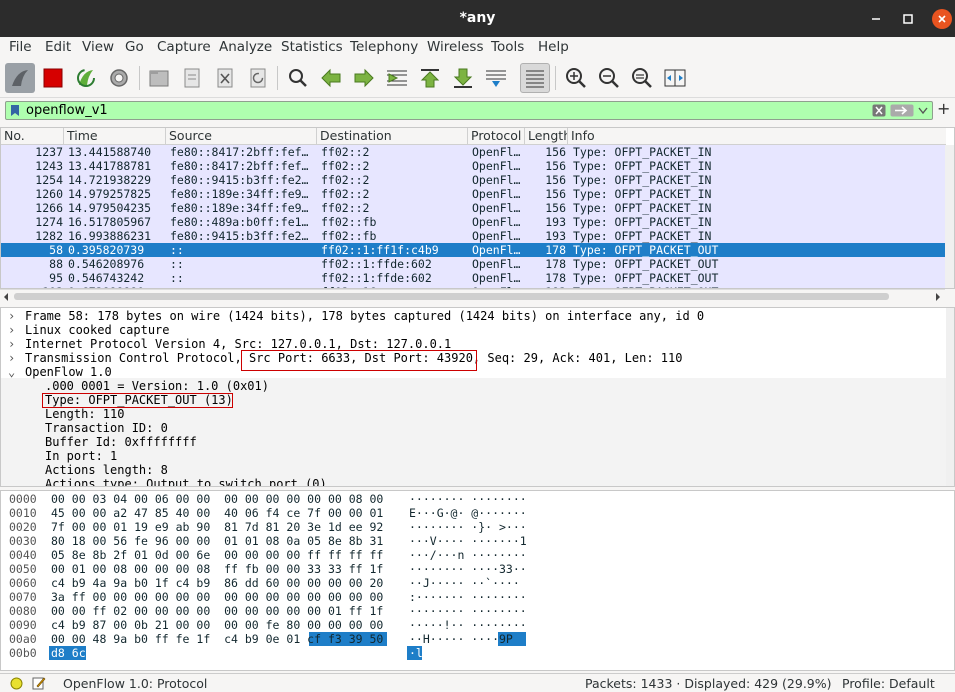 The image size is (955, 692). What do you see at coordinates (157, 386) in the screenshot?
I see `detail-line: .000 0001 = Version: 1.0 (0x01)` at bounding box center [157, 386].